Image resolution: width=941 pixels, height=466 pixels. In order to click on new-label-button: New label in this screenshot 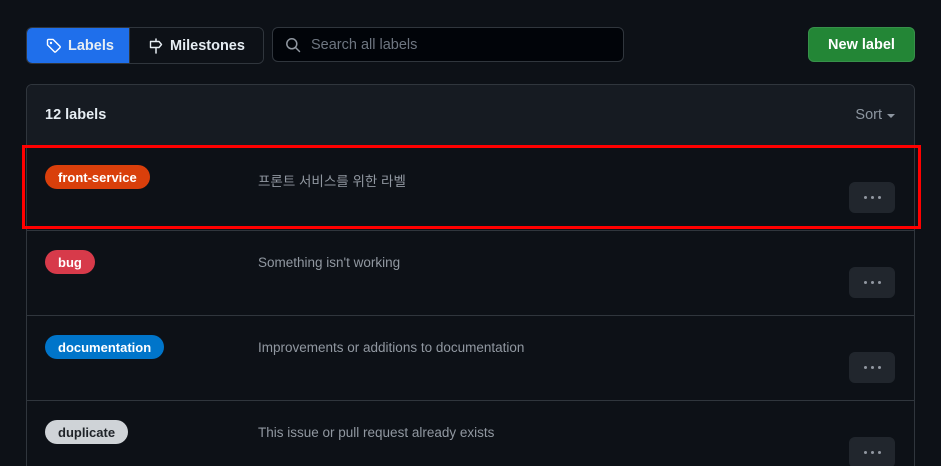, I will do `click(861, 44)`.